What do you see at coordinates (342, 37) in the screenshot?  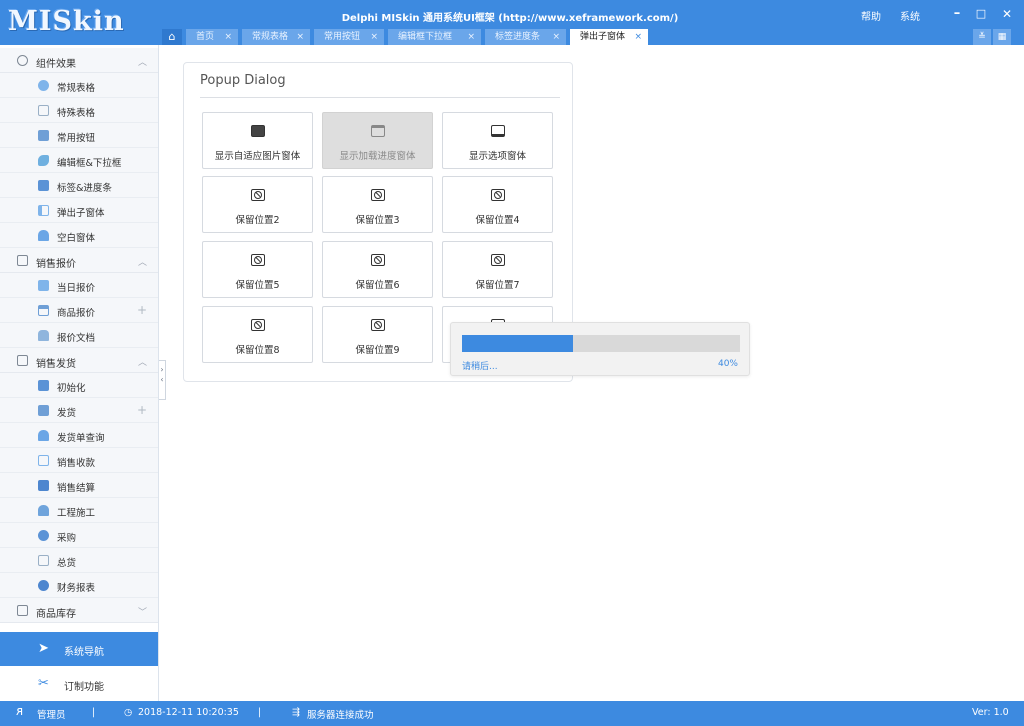 I see `tab-label: 常用按钮` at bounding box center [342, 37].